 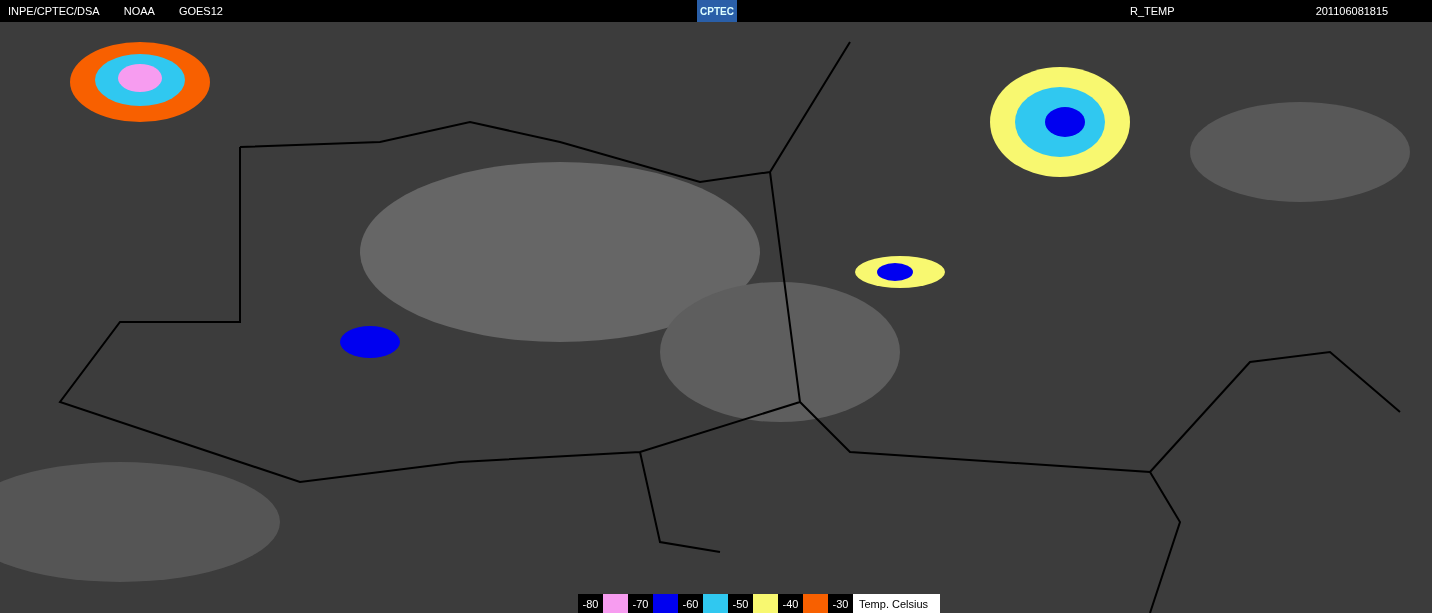 I want to click on legend-value: -50, so click(x=740, y=603).